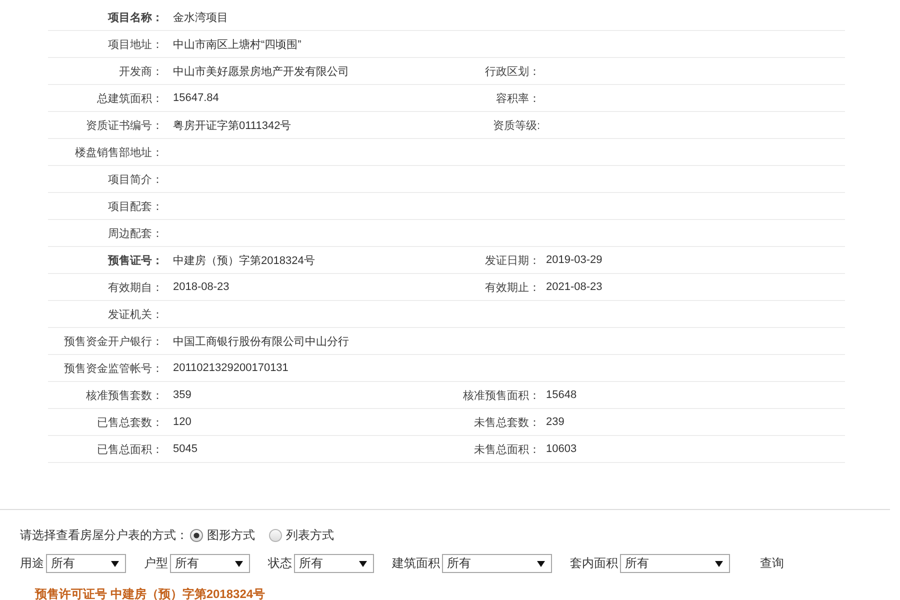 The height and width of the screenshot is (600, 900). Describe the element at coordinates (124, 396) in the screenshot. I see `field-label: 核准预售套数：` at that location.